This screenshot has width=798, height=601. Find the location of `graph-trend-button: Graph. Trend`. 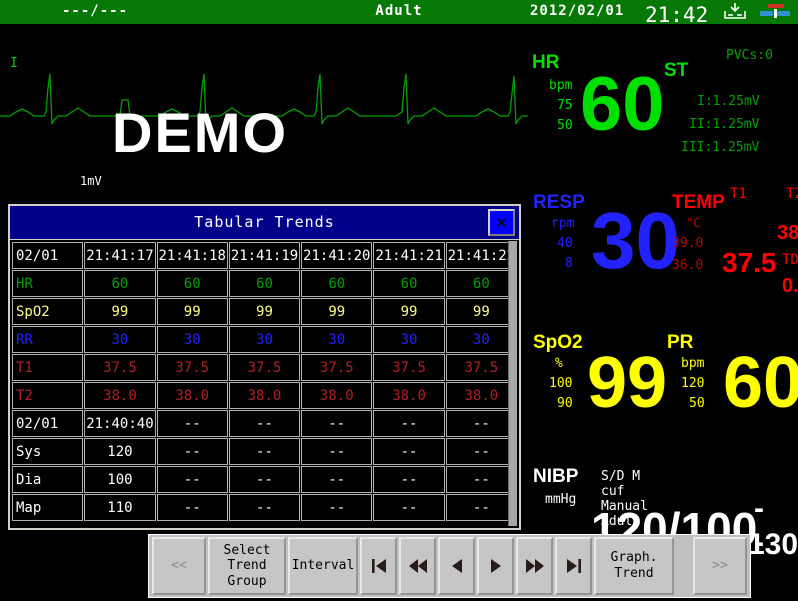

graph-trend-button: Graph. Trend is located at coordinates (634, 566).